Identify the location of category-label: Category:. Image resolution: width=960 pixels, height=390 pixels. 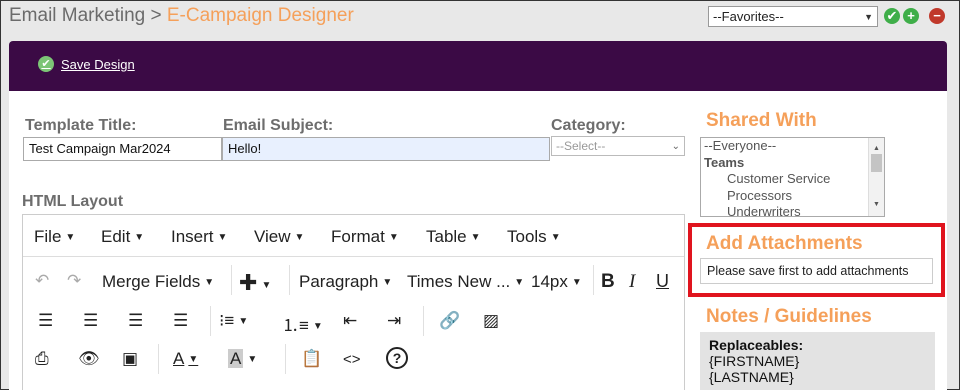
(588, 125).